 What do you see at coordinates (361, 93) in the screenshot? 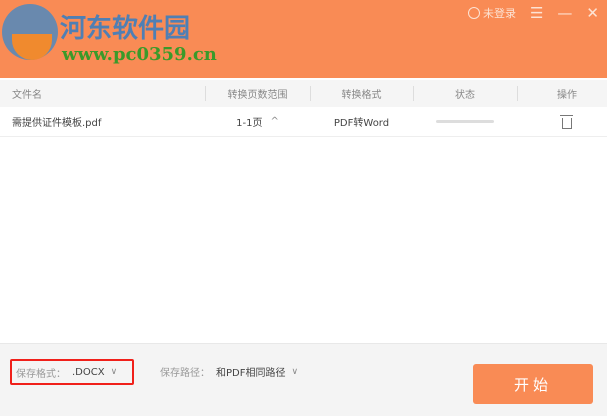
I see `column-format: 转换格式` at bounding box center [361, 93].